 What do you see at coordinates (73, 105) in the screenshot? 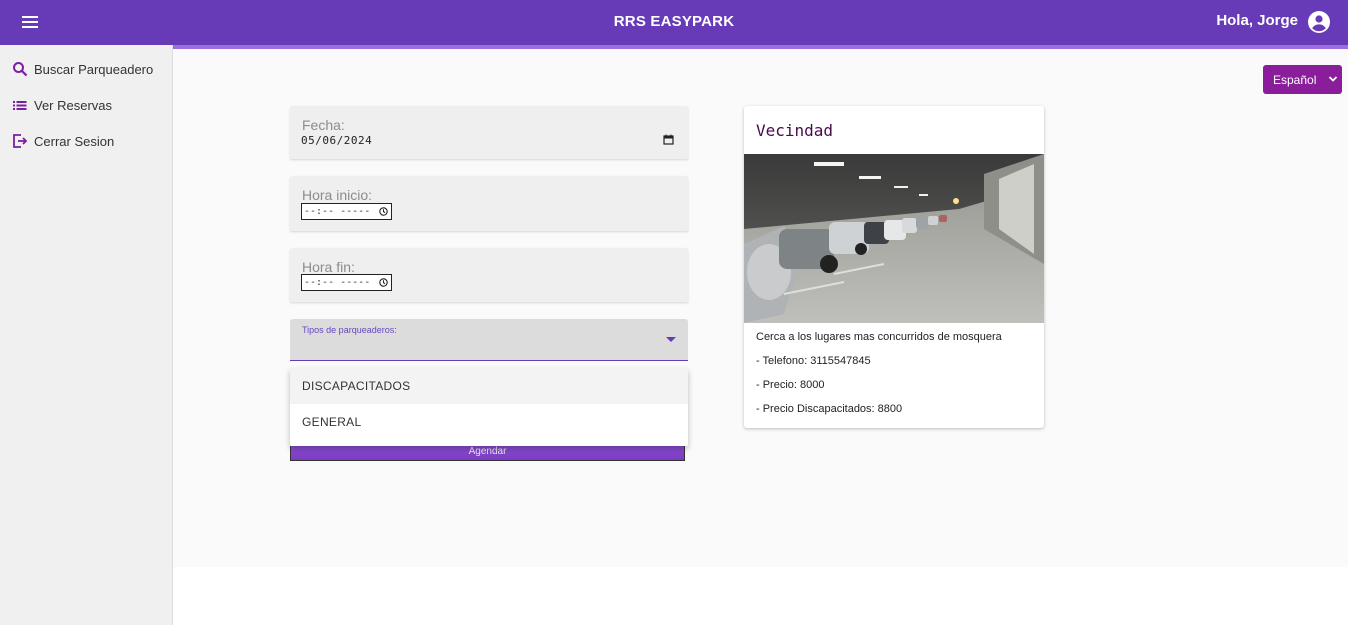
I see `sidebar-item-label: Ver Reservas` at bounding box center [73, 105].